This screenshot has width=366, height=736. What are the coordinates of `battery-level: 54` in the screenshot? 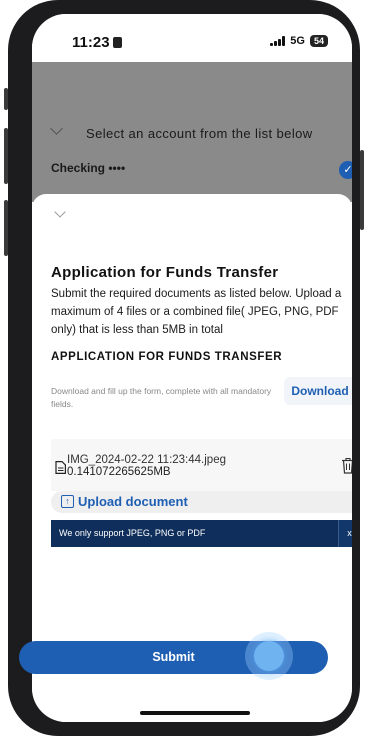 It's located at (318, 41).